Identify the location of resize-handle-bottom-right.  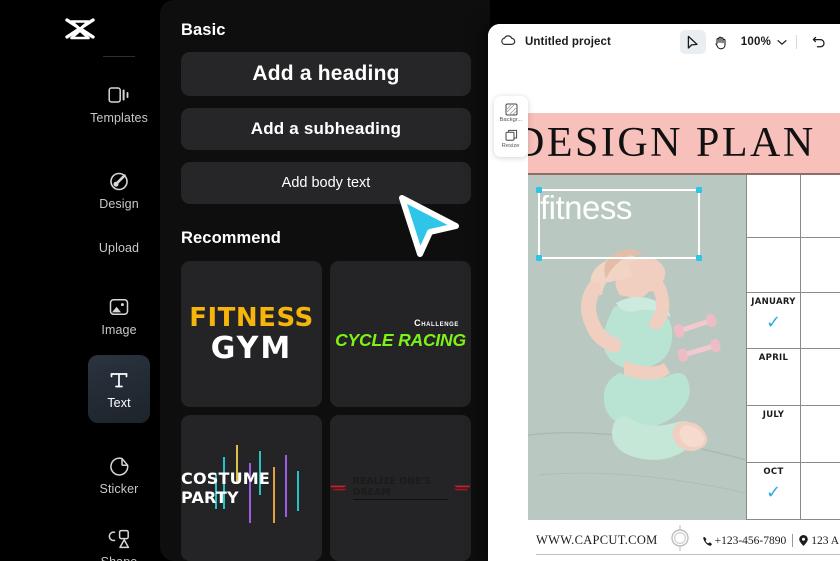
(699, 258).